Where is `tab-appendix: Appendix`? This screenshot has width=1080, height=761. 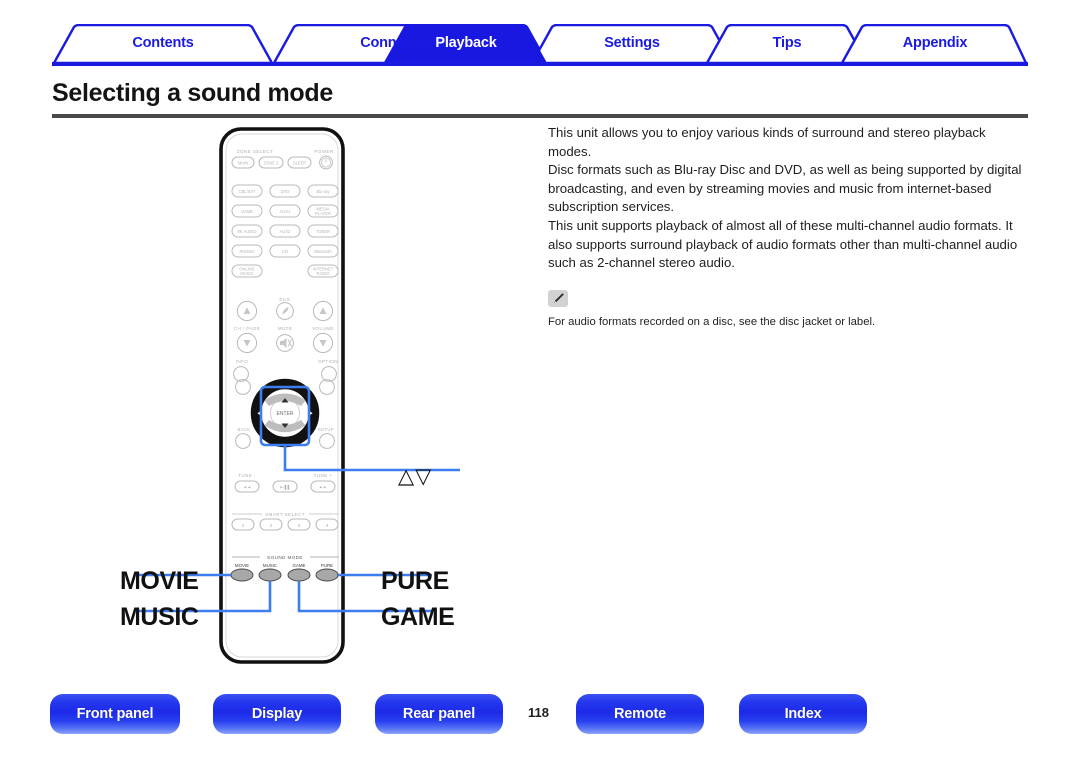
tab-appendix: Appendix is located at coordinates (935, 43).